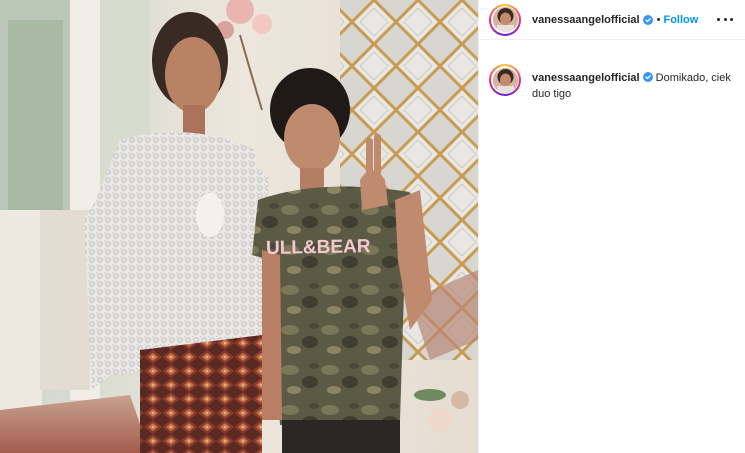 The width and height of the screenshot is (745, 453). I want to click on caption-story-ring, so click(505, 80).